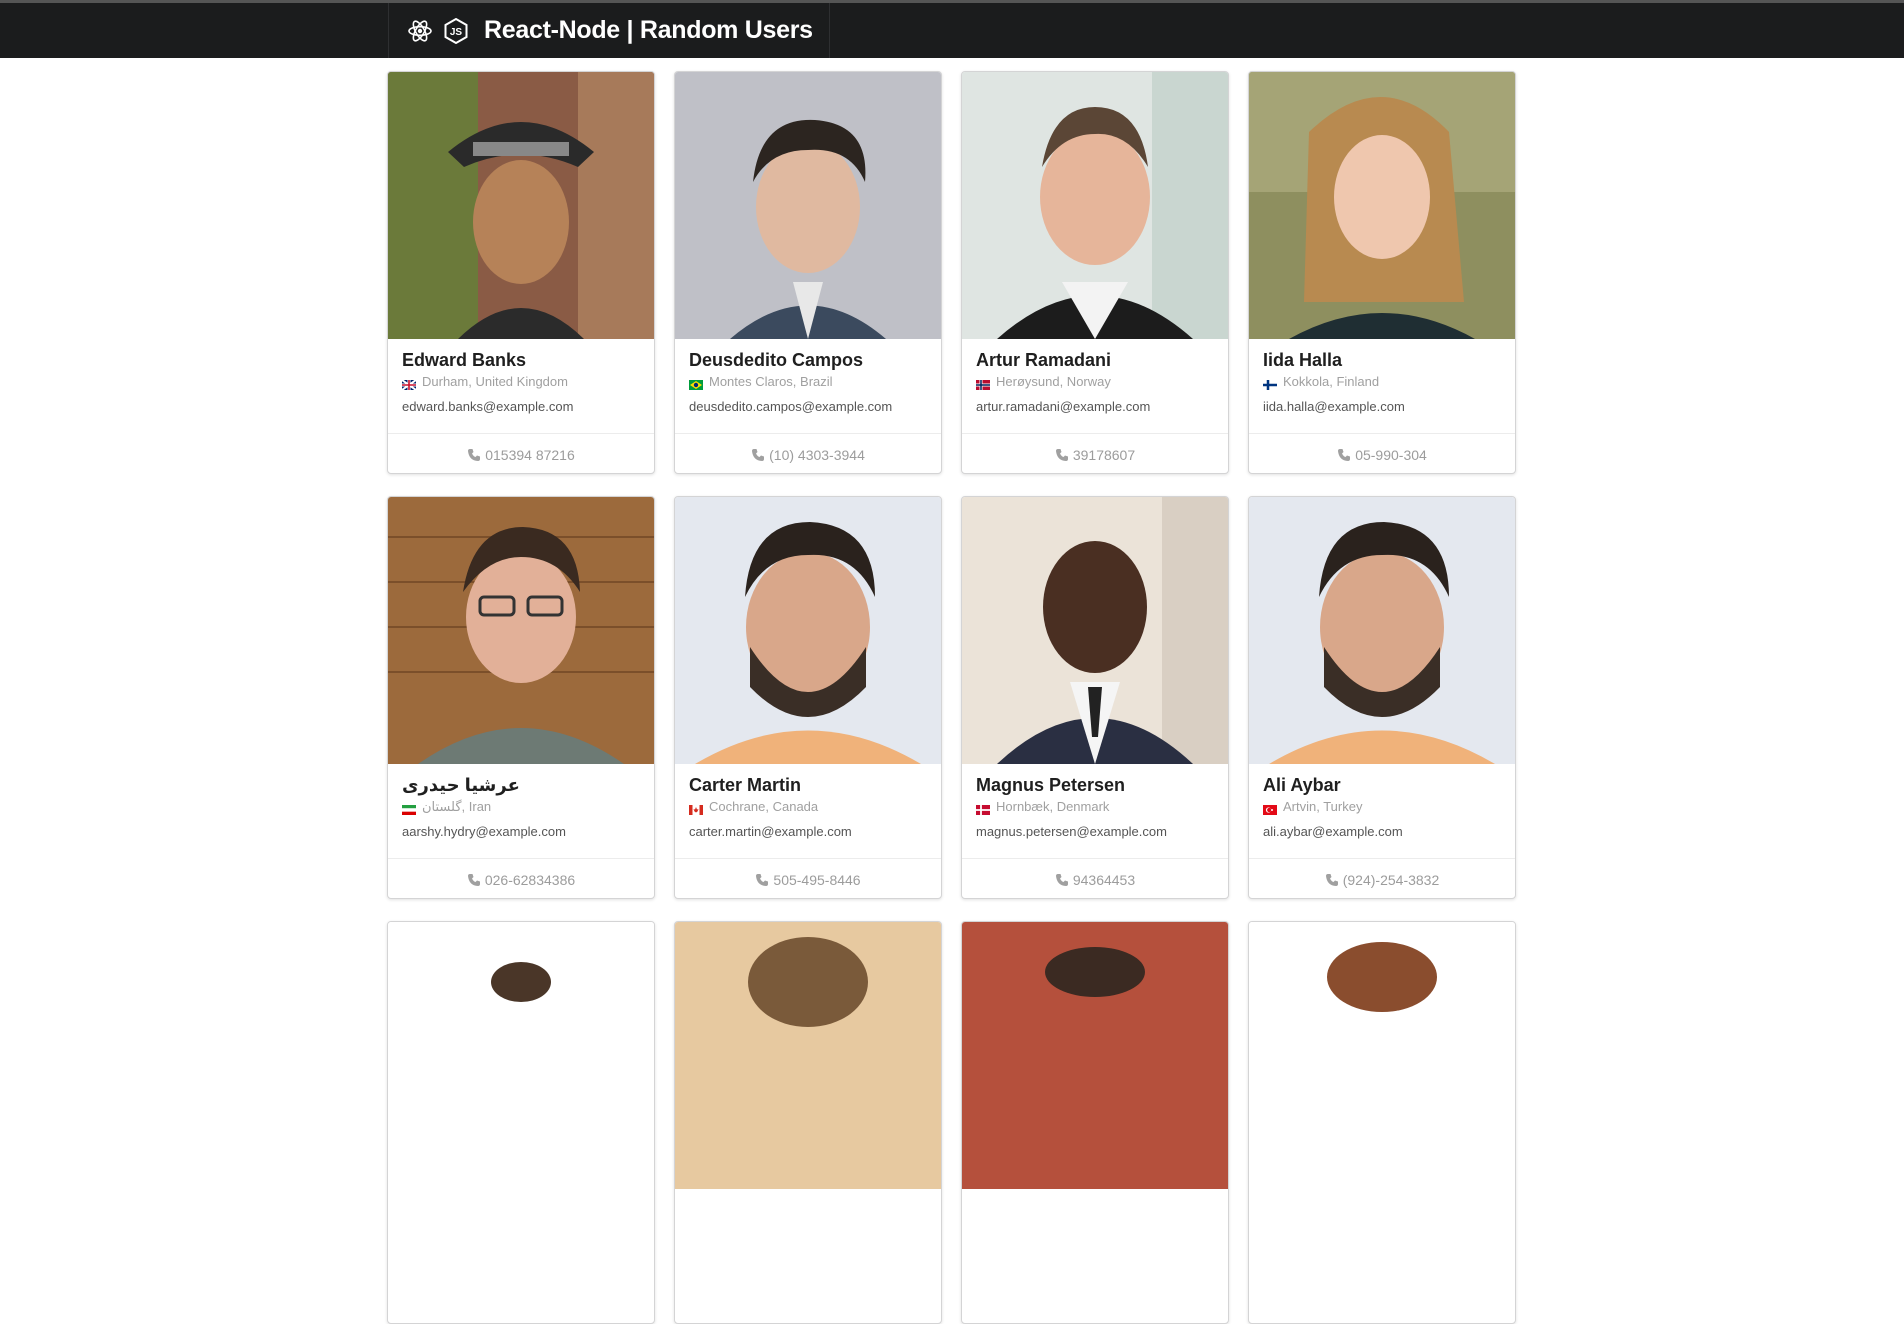  I want to click on flag-canada-icon, so click(696, 808).